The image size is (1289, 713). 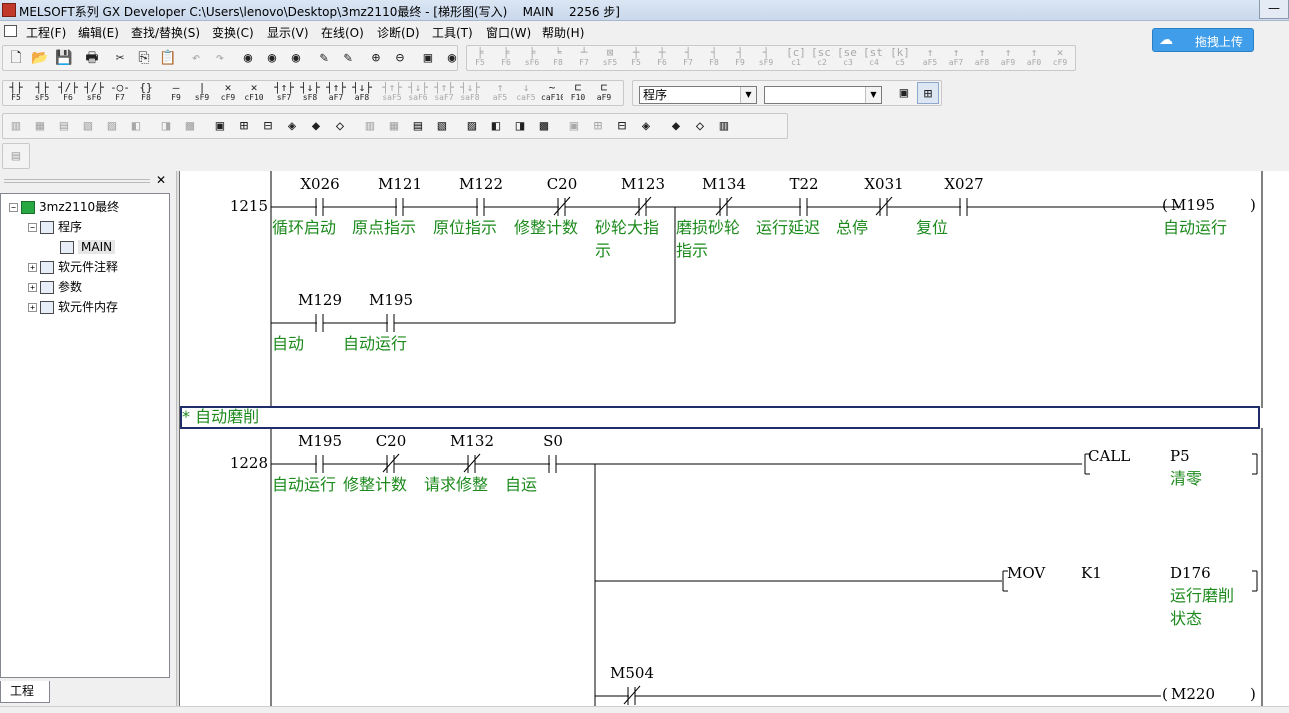 What do you see at coordinates (94, 93) in the screenshot?
I see `ladder-key-sf6-button: ┤/├ sF6` at bounding box center [94, 93].